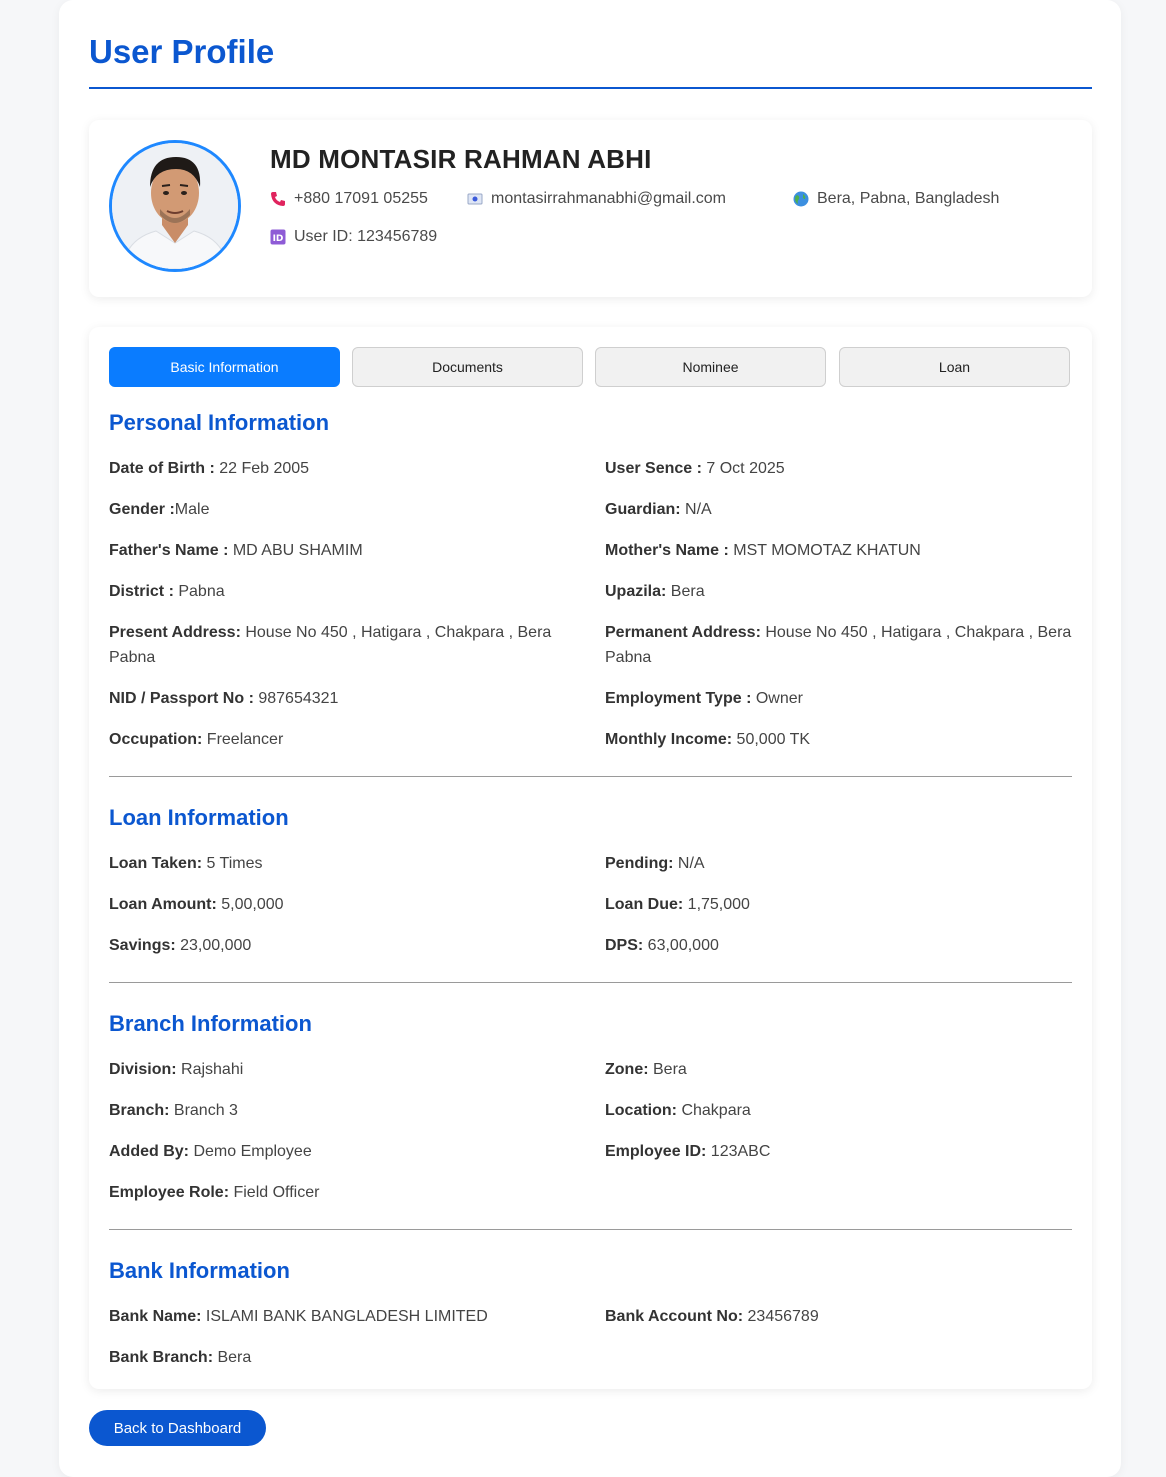  What do you see at coordinates (278, 199) in the screenshot?
I see `phone-icon` at bounding box center [278, 199].